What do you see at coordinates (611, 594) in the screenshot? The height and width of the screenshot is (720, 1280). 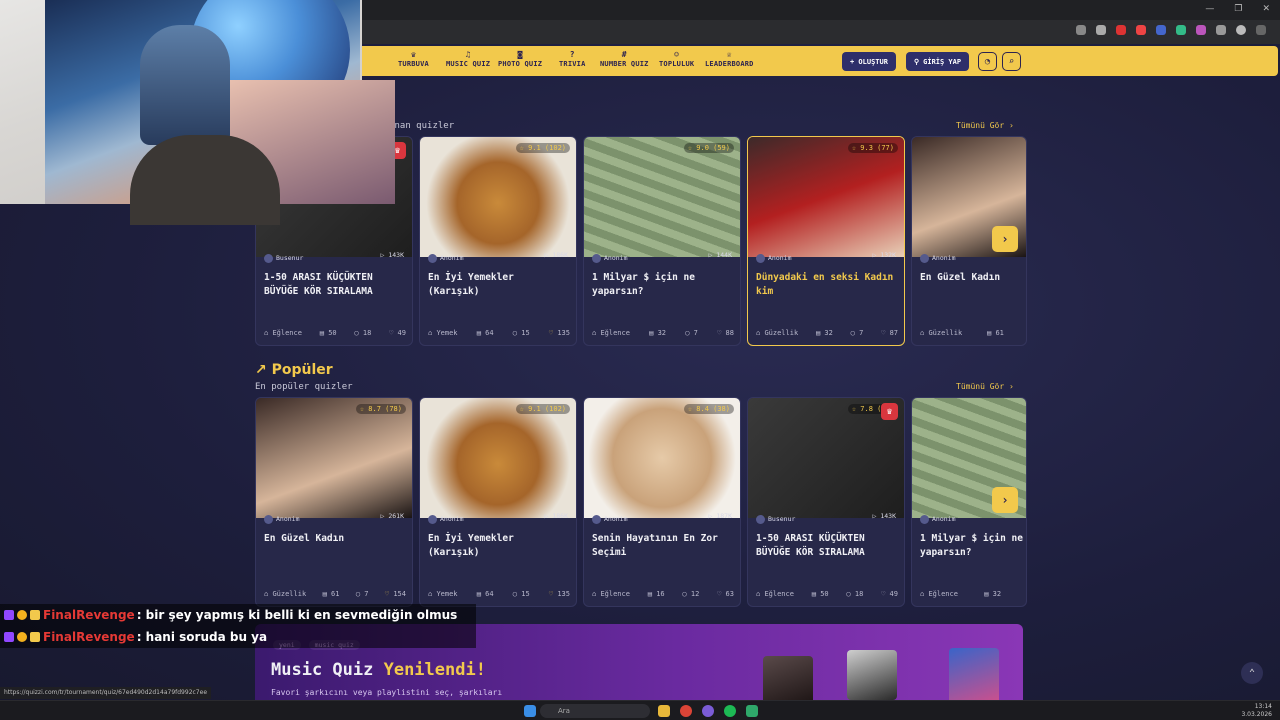 I see `category-label: ⌂ Eğlence` at bounding box center [611, 594].